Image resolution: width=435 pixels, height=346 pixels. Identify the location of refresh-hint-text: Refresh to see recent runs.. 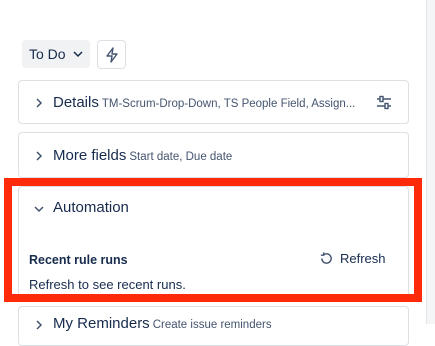
(107, 284).